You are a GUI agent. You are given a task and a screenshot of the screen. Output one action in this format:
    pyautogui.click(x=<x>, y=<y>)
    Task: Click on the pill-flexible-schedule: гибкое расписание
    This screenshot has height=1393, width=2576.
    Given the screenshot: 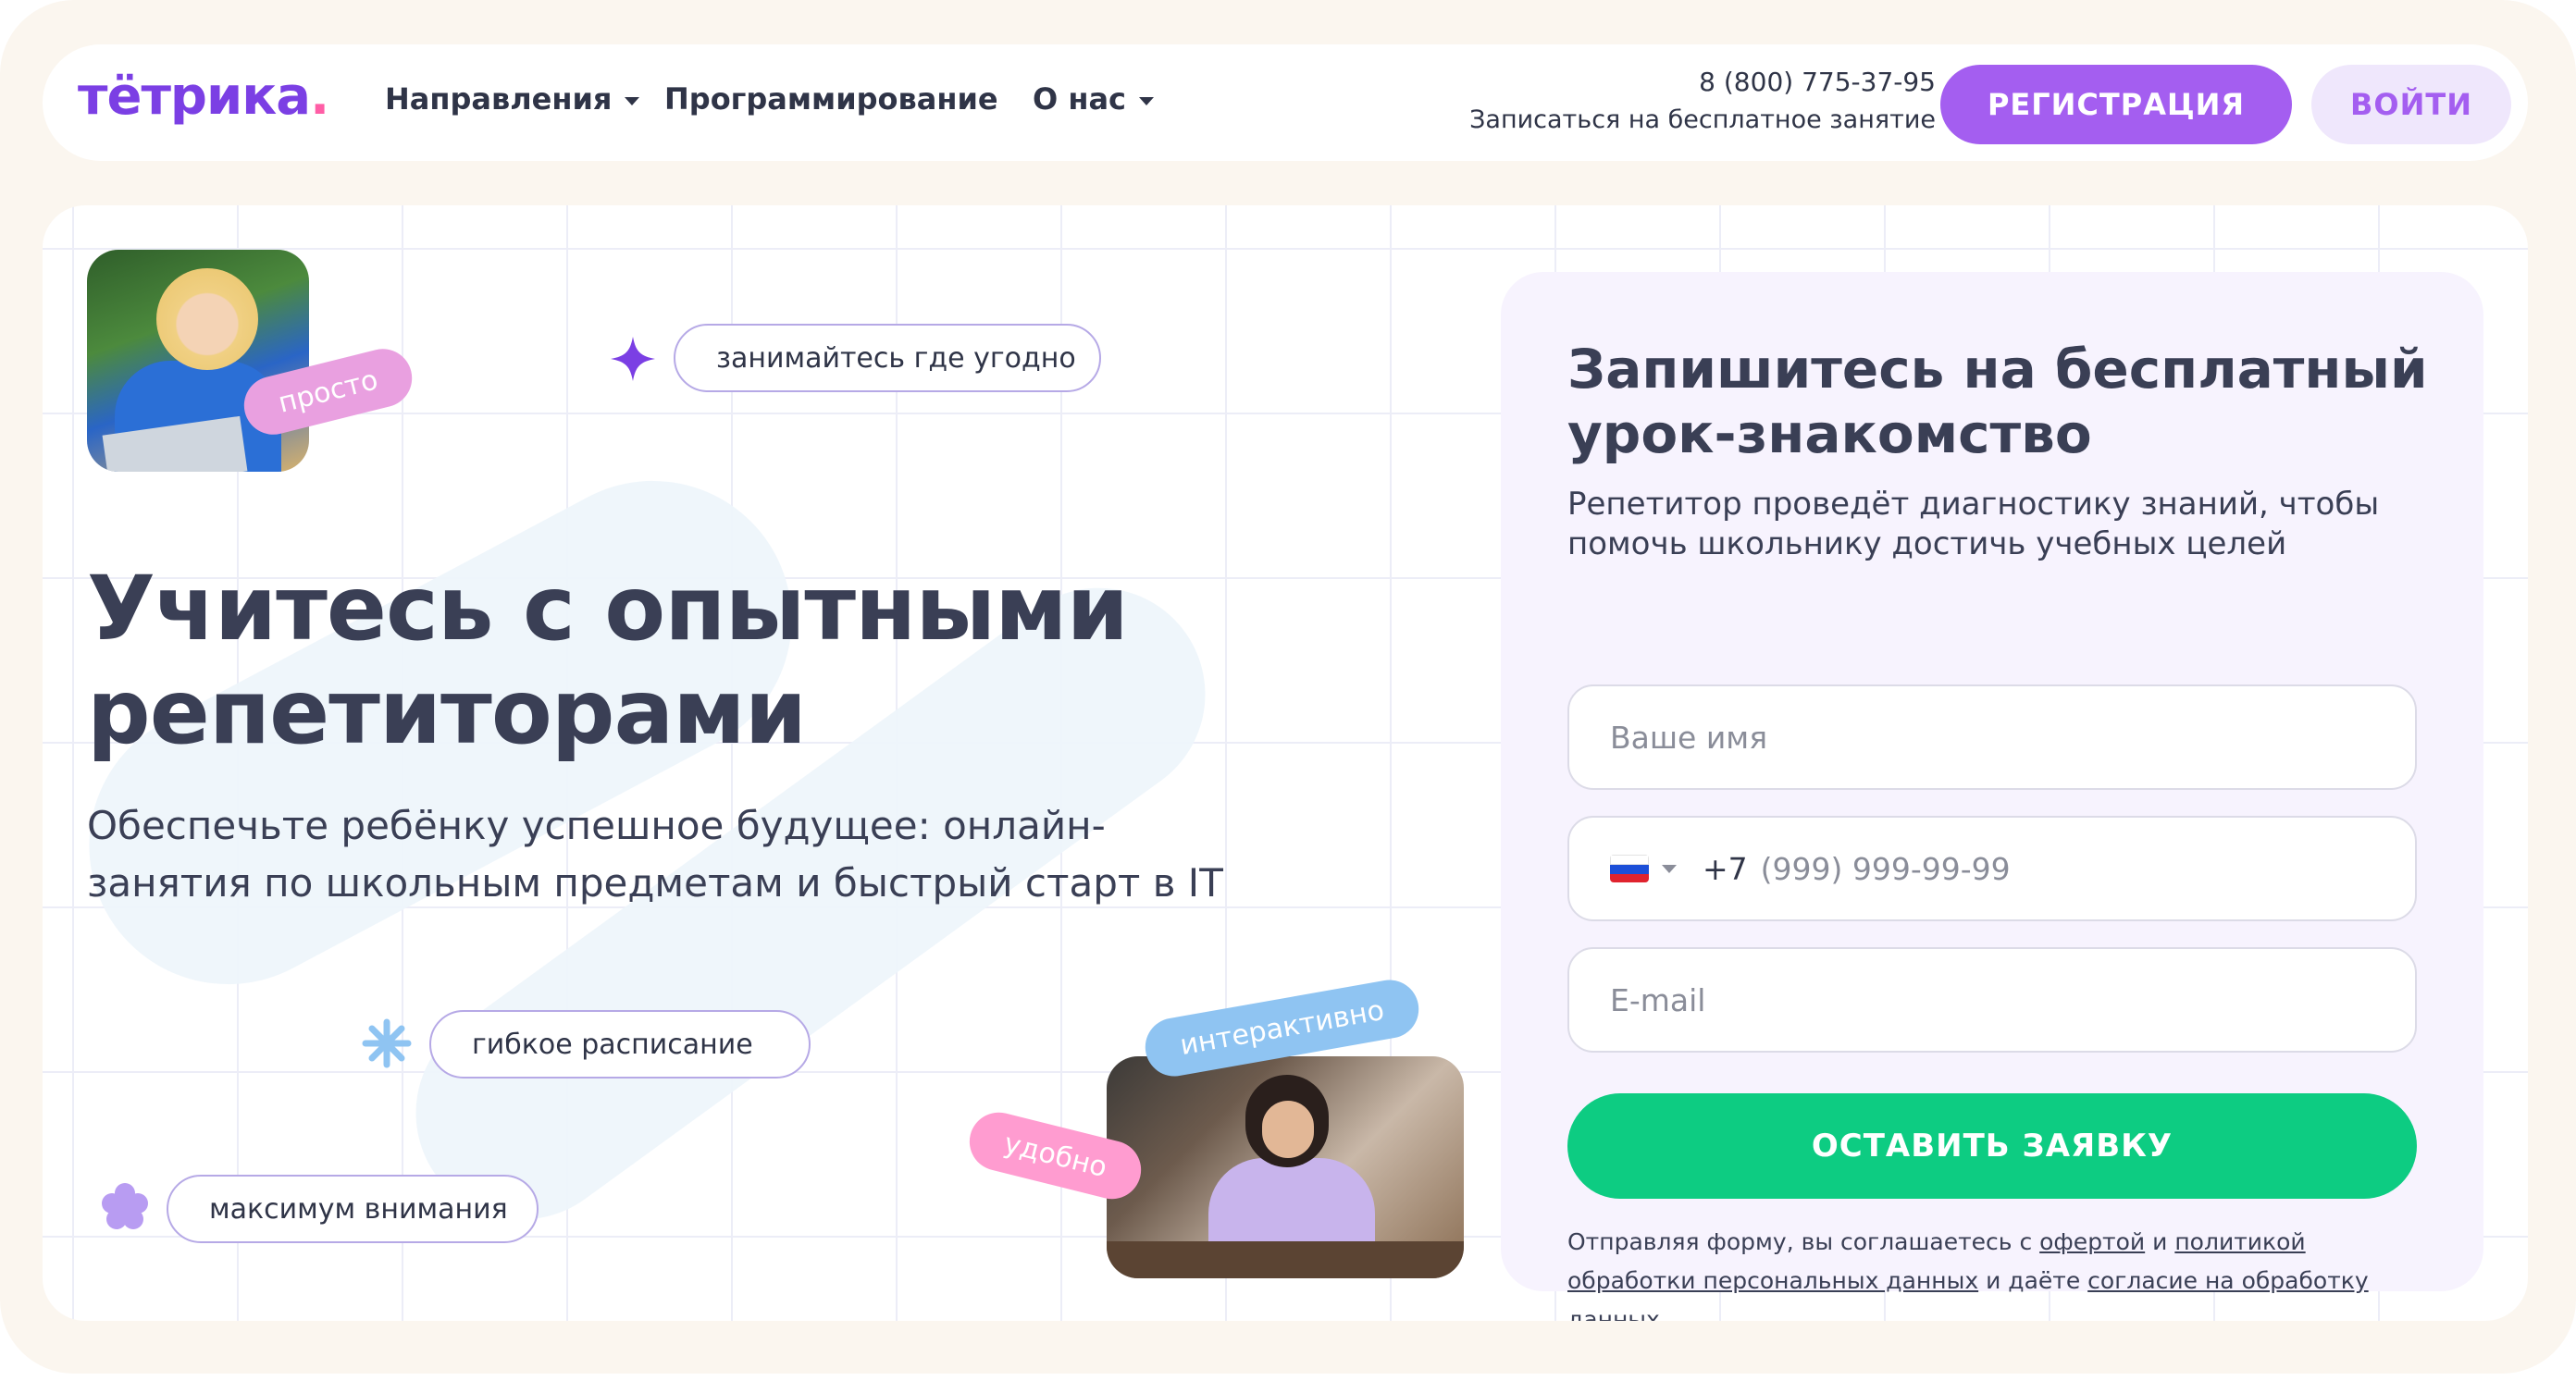 What is the action you would take?
    pyautogui.click(x=620, y=1044)
    